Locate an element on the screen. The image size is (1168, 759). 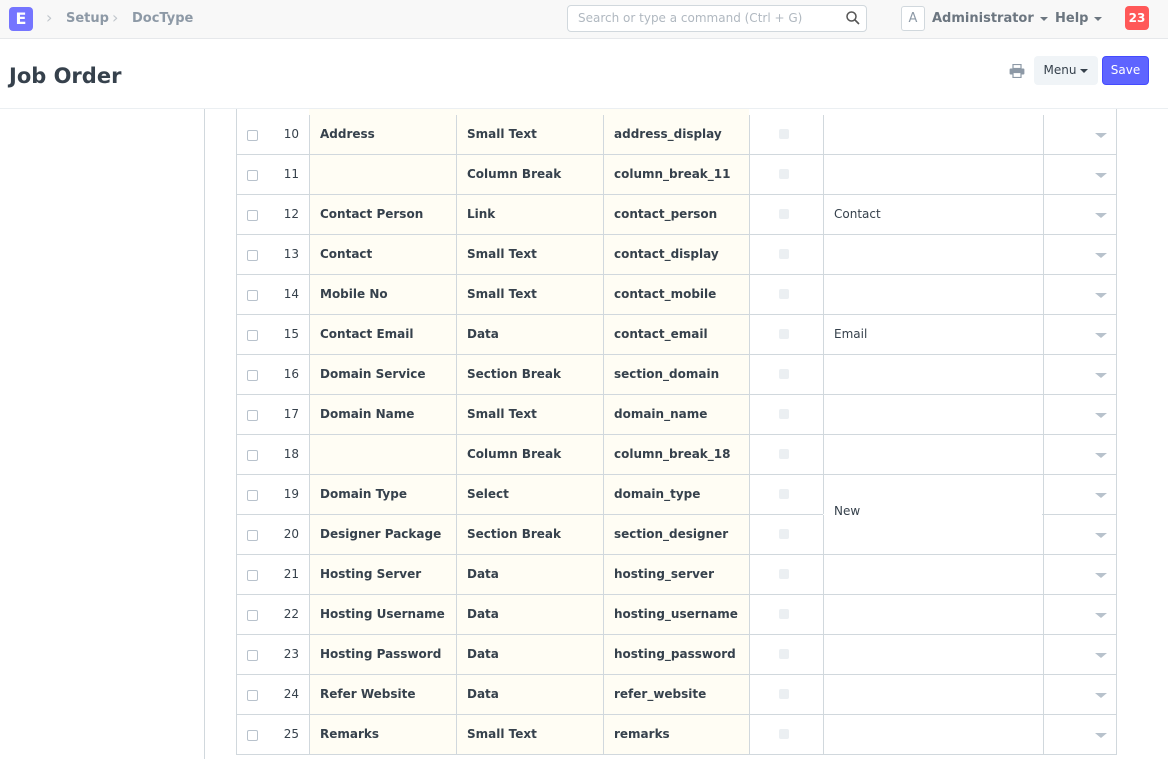
field-type-cell: Column Break is located at coordinates (529, 454).